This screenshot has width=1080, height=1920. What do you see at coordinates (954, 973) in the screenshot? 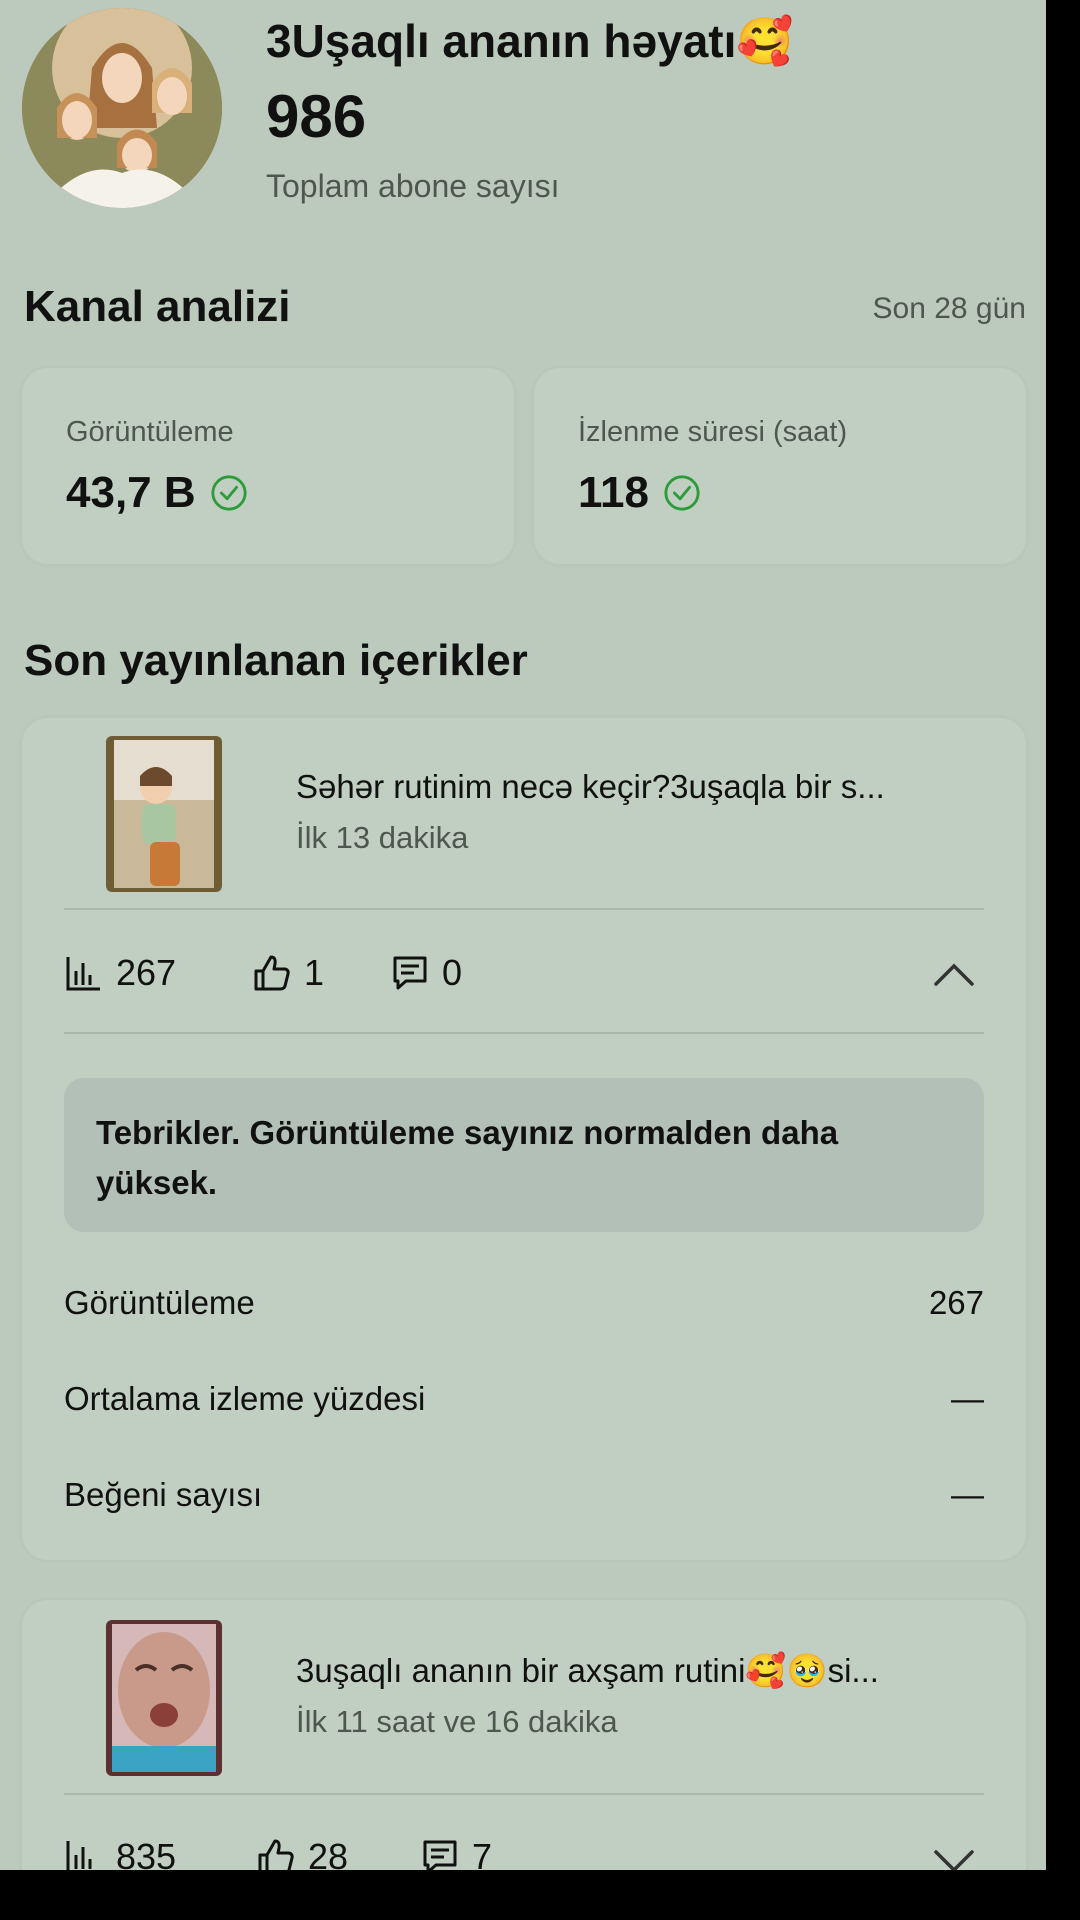
I see `chevron-up-icon` at bounding box center [954, 973].